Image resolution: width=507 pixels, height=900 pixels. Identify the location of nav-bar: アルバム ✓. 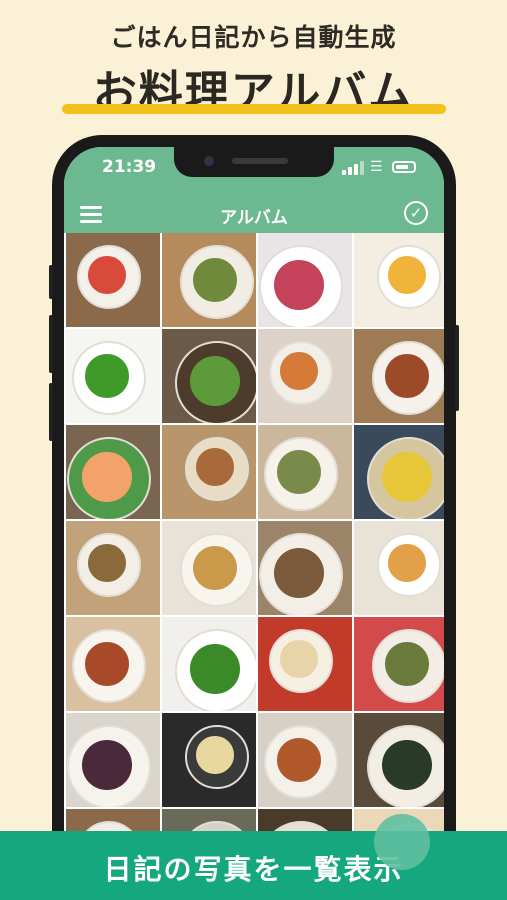
(254, 215).